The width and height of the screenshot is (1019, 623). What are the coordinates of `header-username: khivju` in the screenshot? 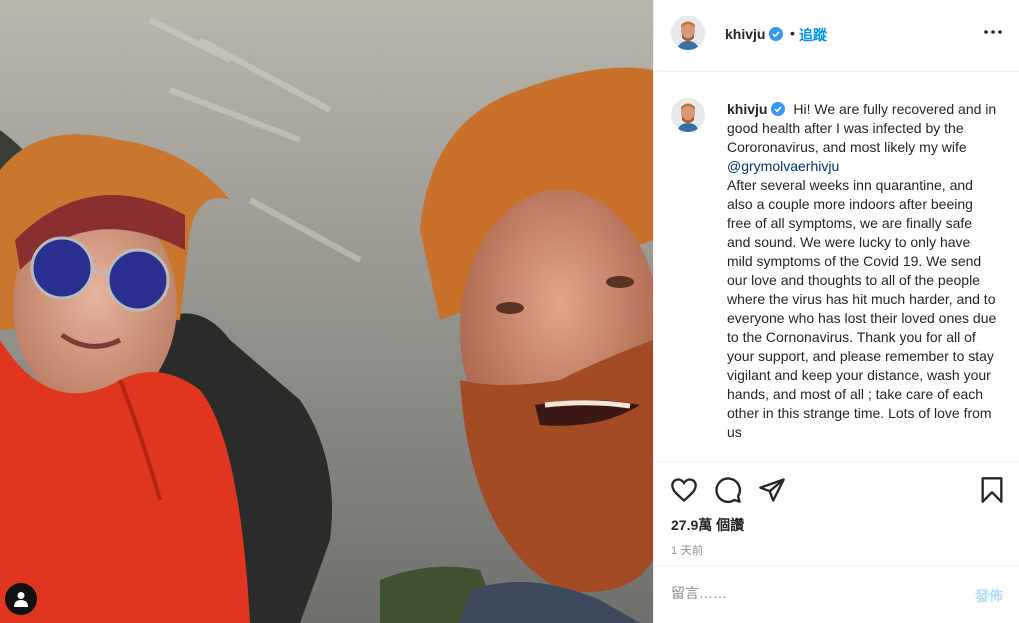 It's located at (754, 34).